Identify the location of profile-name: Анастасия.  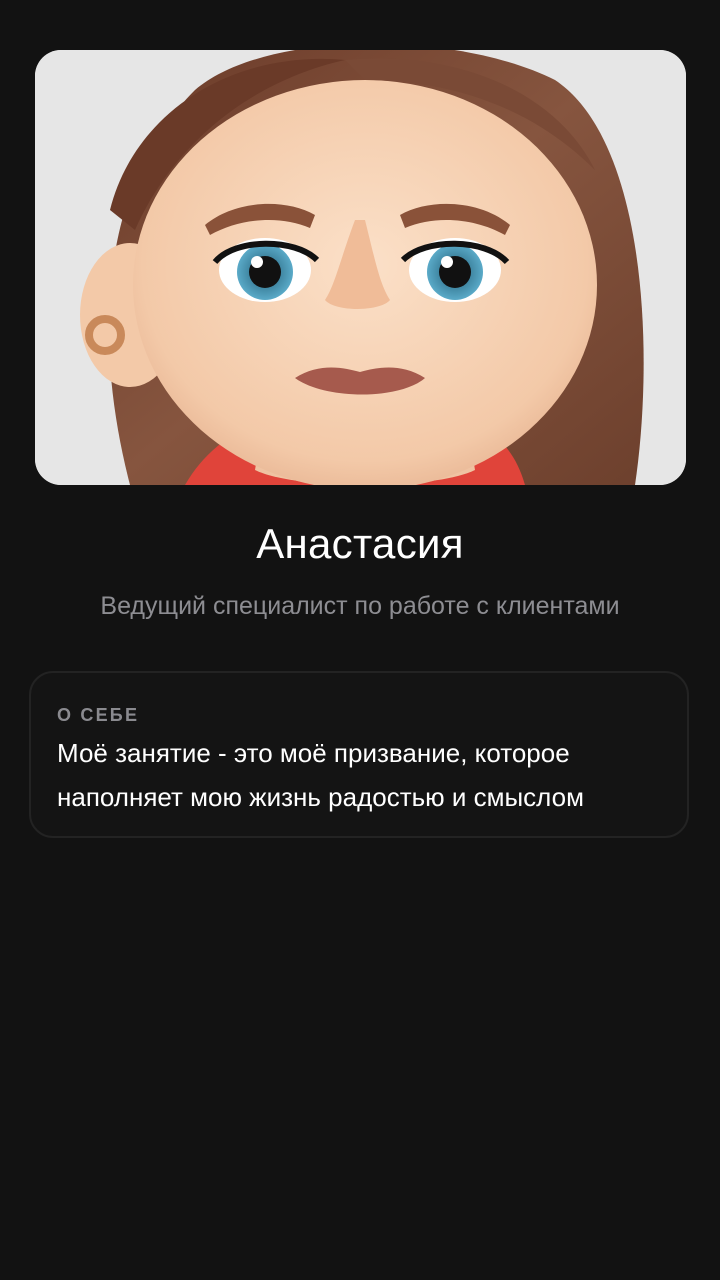
(360, 543).